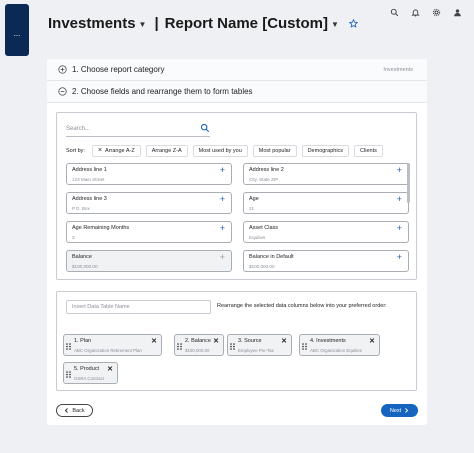 The height and width of the screenshot is (453, 474). What do you see at coordinates (335, 24) in the screenshot?
I see `report-chevron-down-icon: ▼` at bounding box center [335, 24].